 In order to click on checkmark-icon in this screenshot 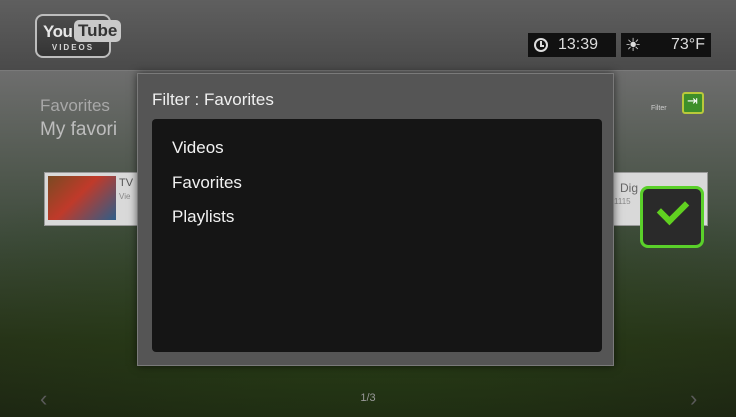, I will do `click(673, 209)`.